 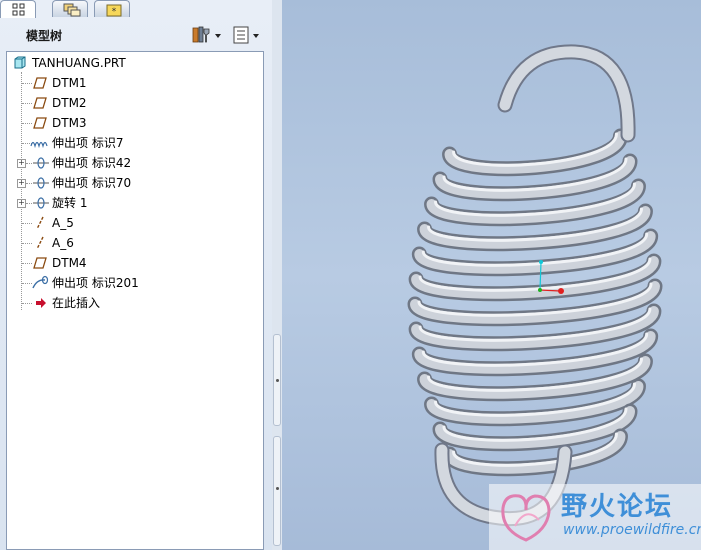 I want to click on tree-settings-button, so click(x=248, y=35).